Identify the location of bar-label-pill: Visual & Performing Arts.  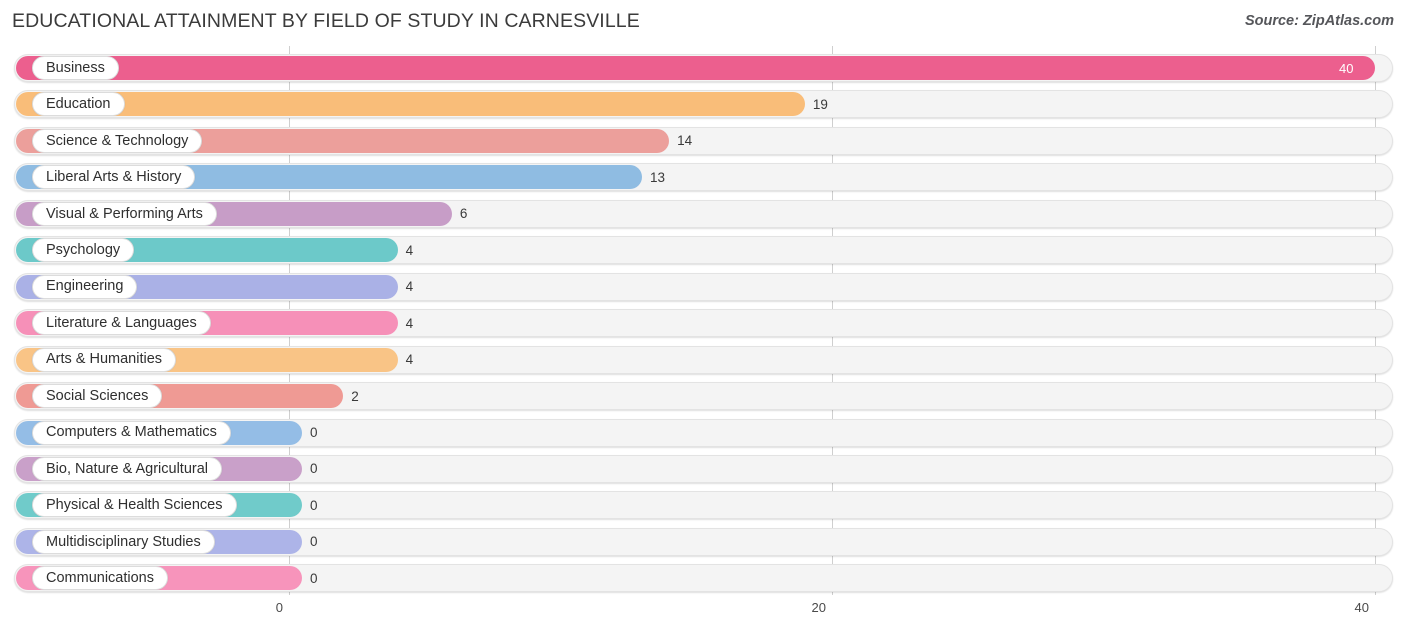
(124, 213).